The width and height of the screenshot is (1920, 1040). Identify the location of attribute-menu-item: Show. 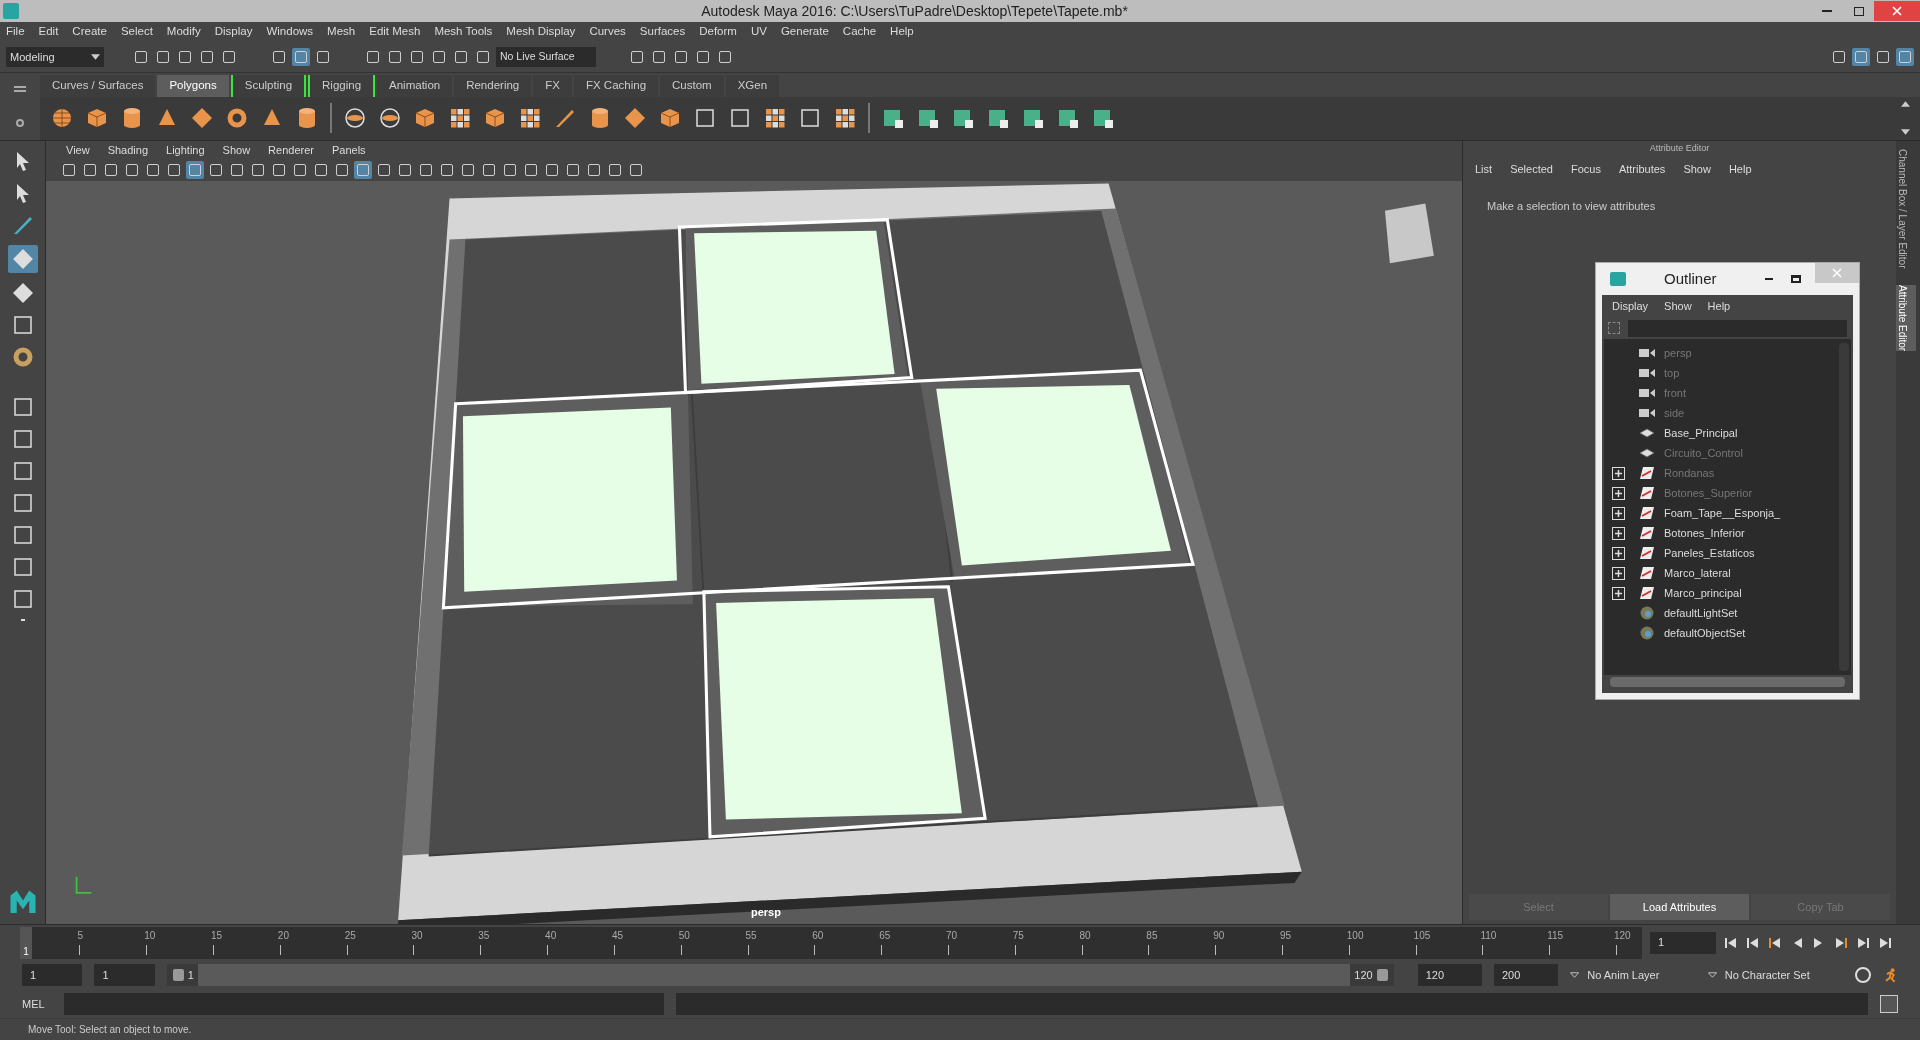
(1697, 169).